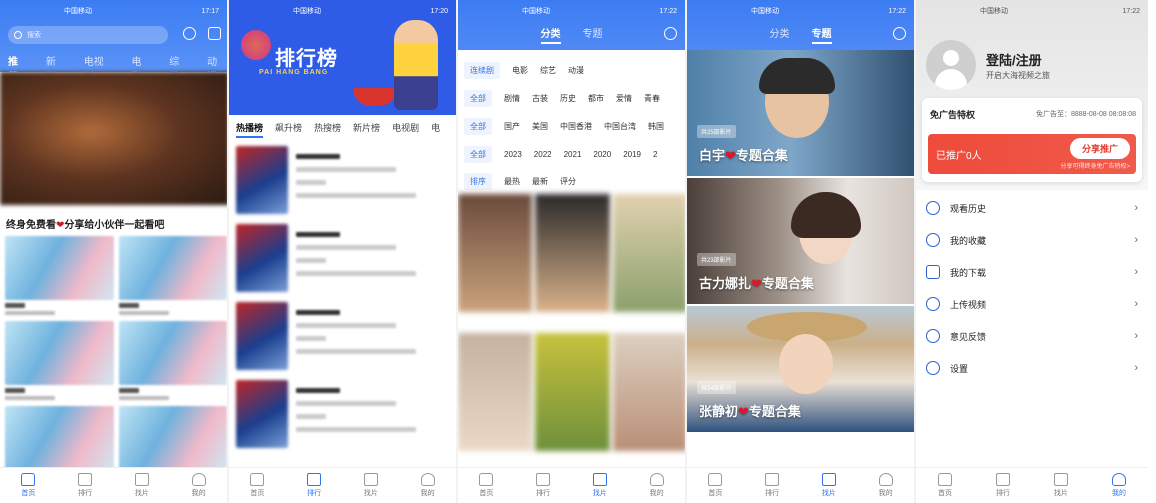 This screenshot has height=503, width=1156. Describe the element at coordinates (1095, 165) in the screenshot. I see `share-tip-link: 分享可得终身免广告特权>` at that location.